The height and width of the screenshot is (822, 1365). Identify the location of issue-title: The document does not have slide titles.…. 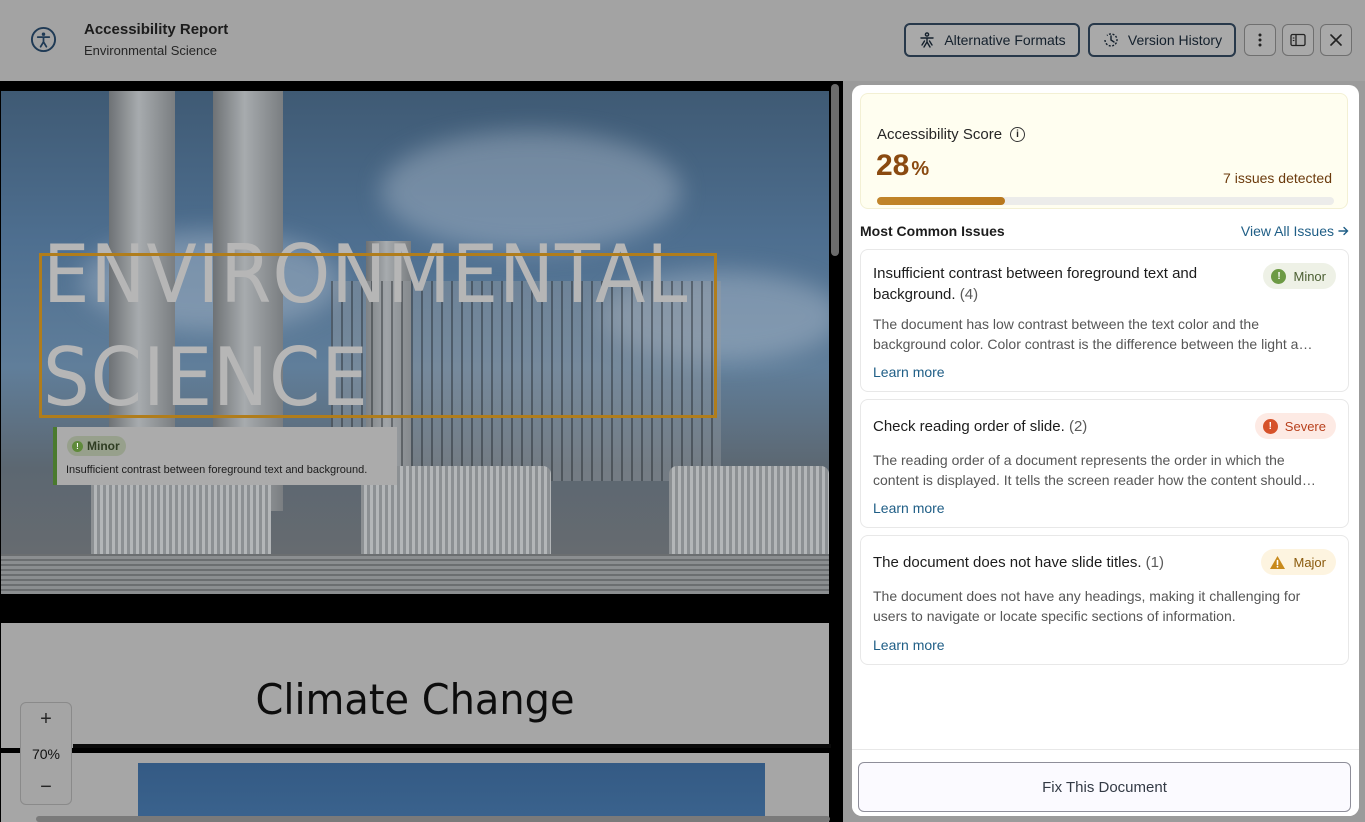
(1058, 562).